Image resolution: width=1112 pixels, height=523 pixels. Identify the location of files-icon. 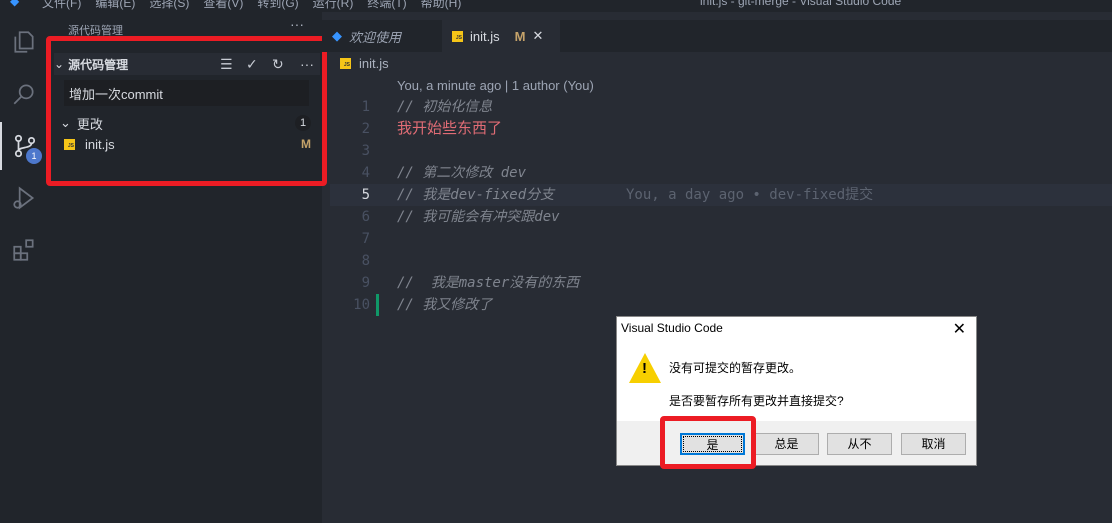
(24, 42).